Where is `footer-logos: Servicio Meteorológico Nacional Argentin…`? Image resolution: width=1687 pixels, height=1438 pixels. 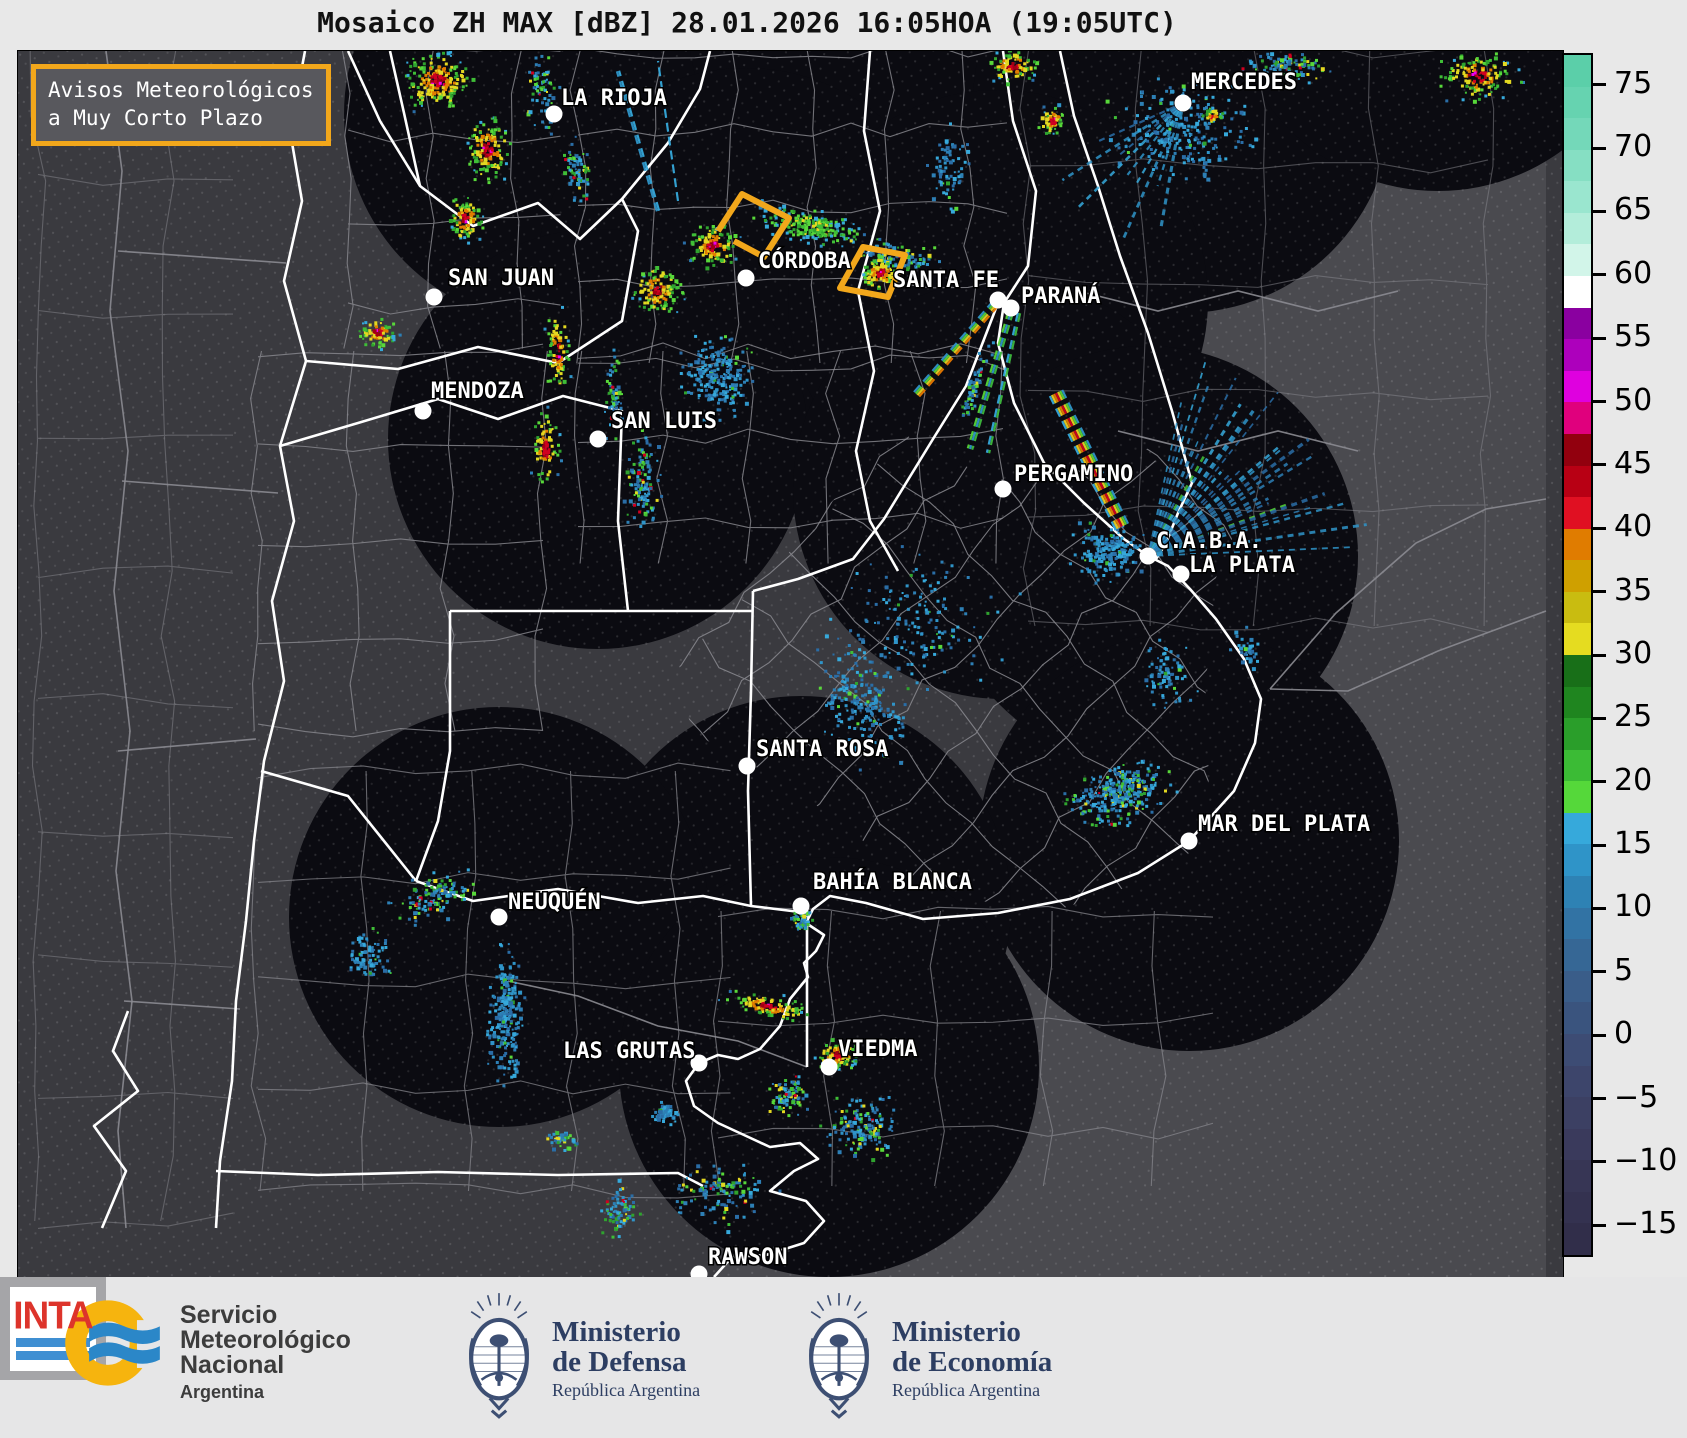
footer-logos: Servicio Meteorológico Nacional Argentin… is located at coordinates (843, 1357).